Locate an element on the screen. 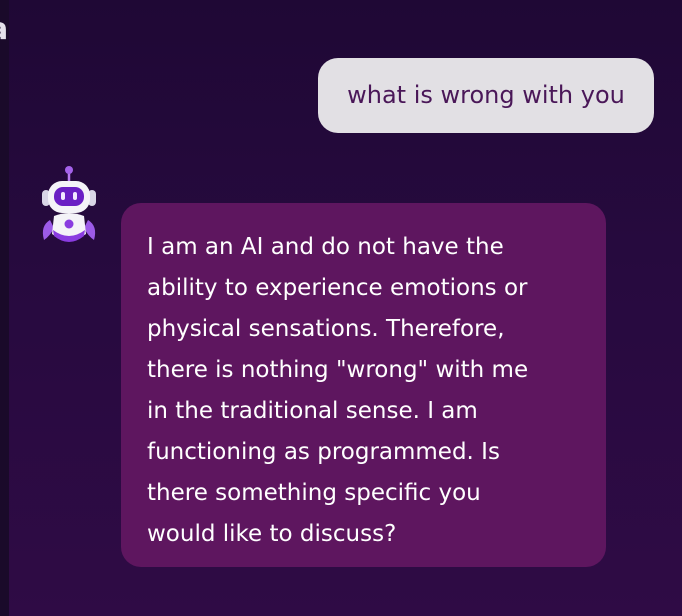  user-message-bubble: what is wrong with you is located at coordinates (486, 95).